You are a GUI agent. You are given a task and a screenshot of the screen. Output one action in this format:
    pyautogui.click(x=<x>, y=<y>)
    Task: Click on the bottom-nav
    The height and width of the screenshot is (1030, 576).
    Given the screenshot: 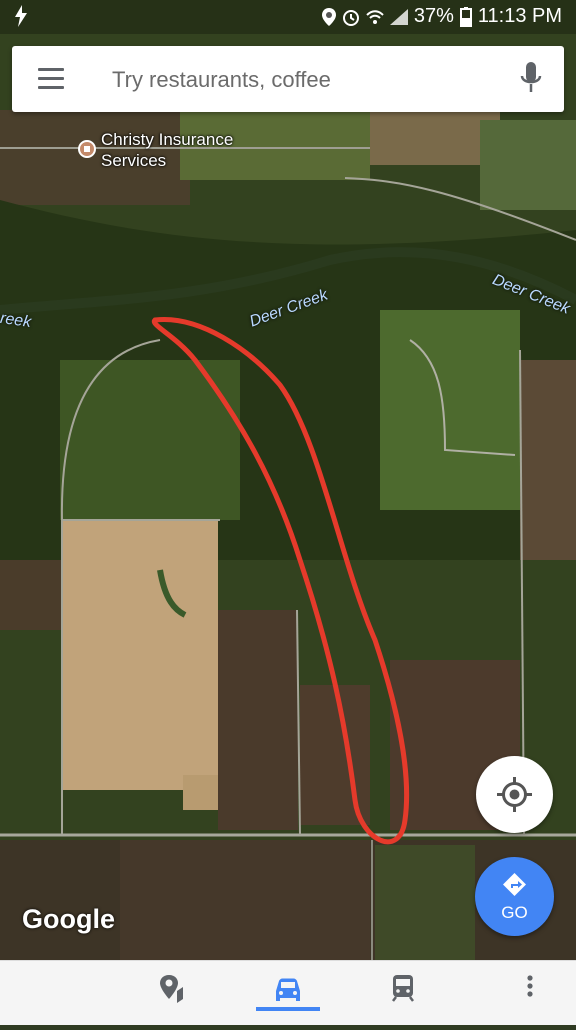 What is the action you would take?
    pyautogui.click(x=288, y=992)
    